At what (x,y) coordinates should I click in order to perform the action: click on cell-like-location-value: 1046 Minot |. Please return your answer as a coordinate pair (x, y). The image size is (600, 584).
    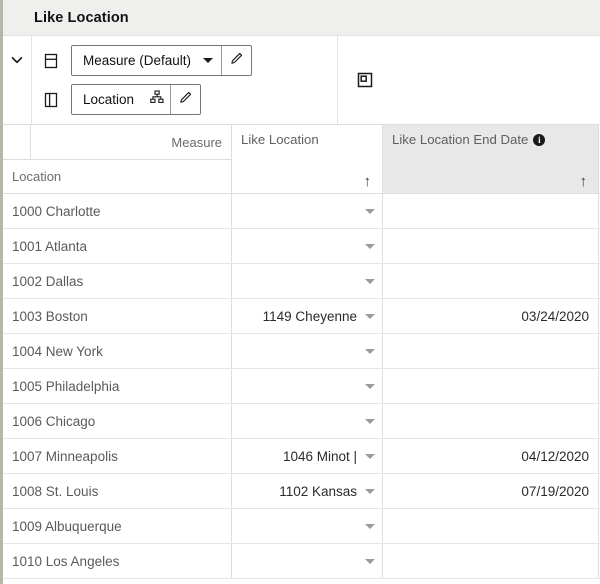
    Looking at the image, I should click on (319, 456).